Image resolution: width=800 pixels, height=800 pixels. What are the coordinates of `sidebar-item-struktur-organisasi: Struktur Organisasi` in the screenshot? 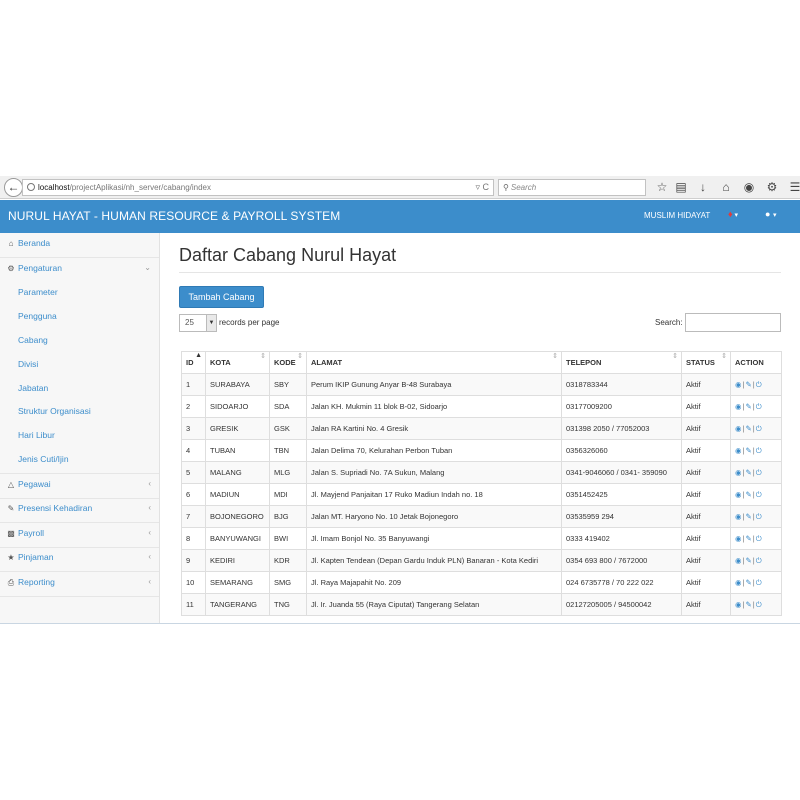 It's located at (79, 416).